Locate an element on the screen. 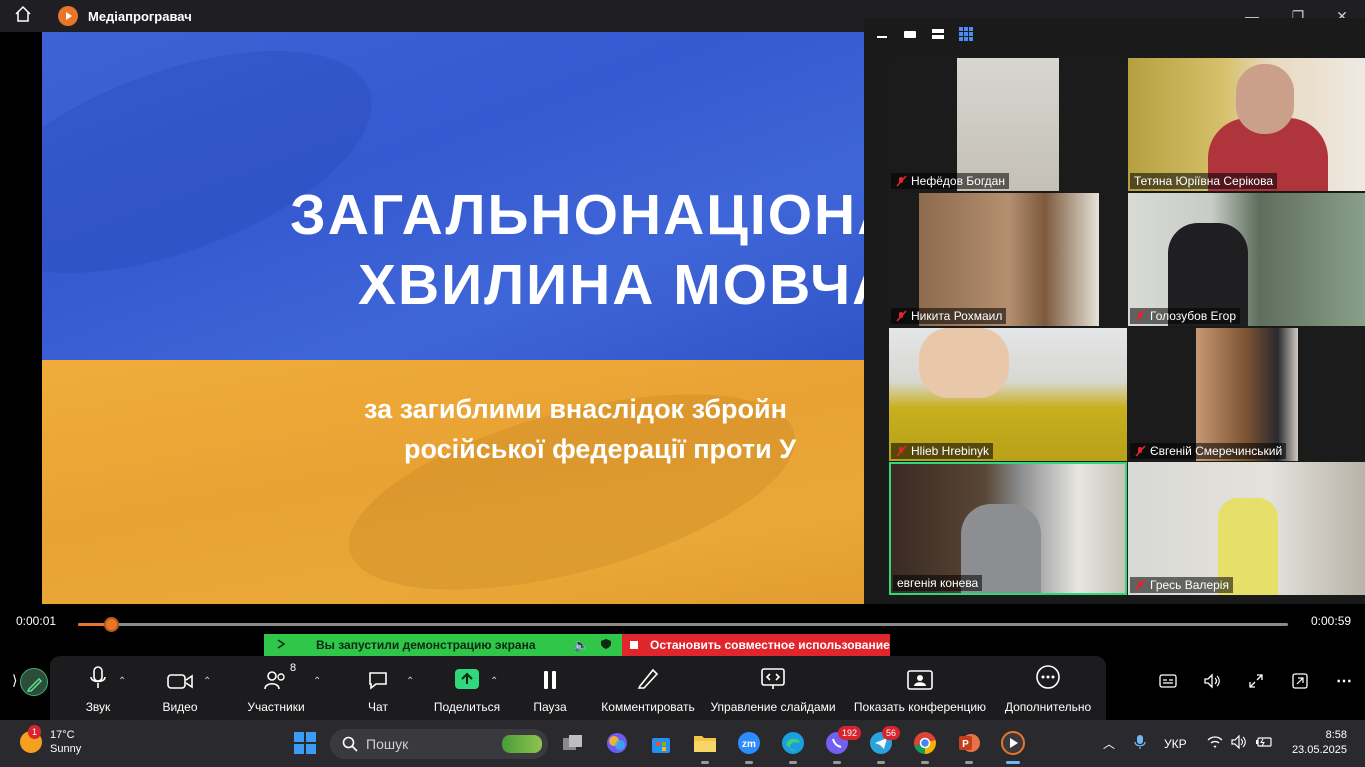 Image resolution: width=1365 pixels, height=767 pixels. start-button is located at coordinates (305, 743).